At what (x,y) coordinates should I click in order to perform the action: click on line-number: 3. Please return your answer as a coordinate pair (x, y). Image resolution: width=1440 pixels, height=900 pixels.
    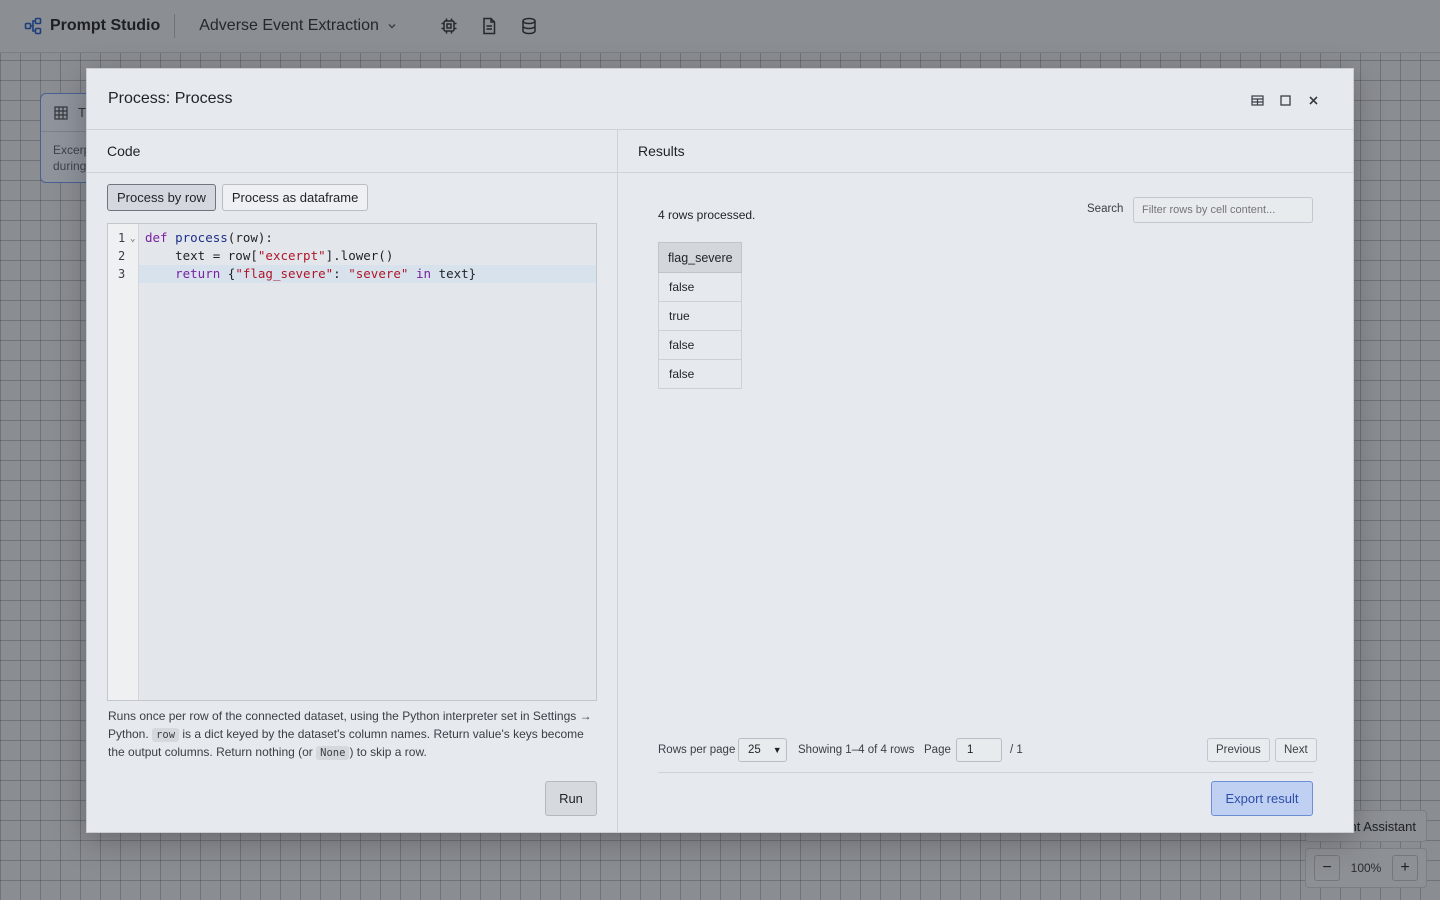
    Looking at the image, I should click on (122, 274).